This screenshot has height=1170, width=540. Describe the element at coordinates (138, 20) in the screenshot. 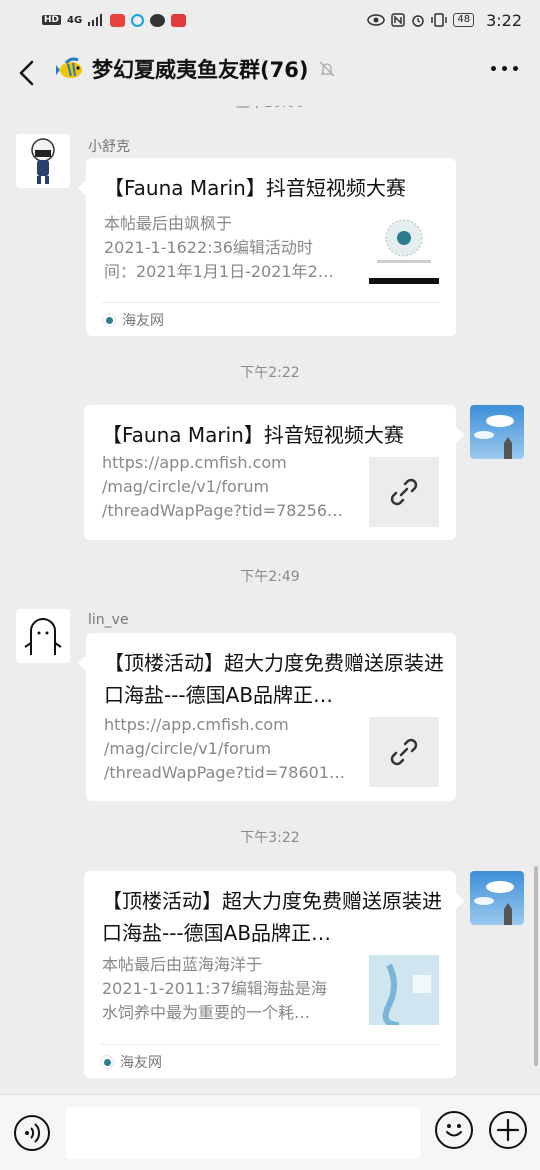

I see `chat-app-icon` at that location.